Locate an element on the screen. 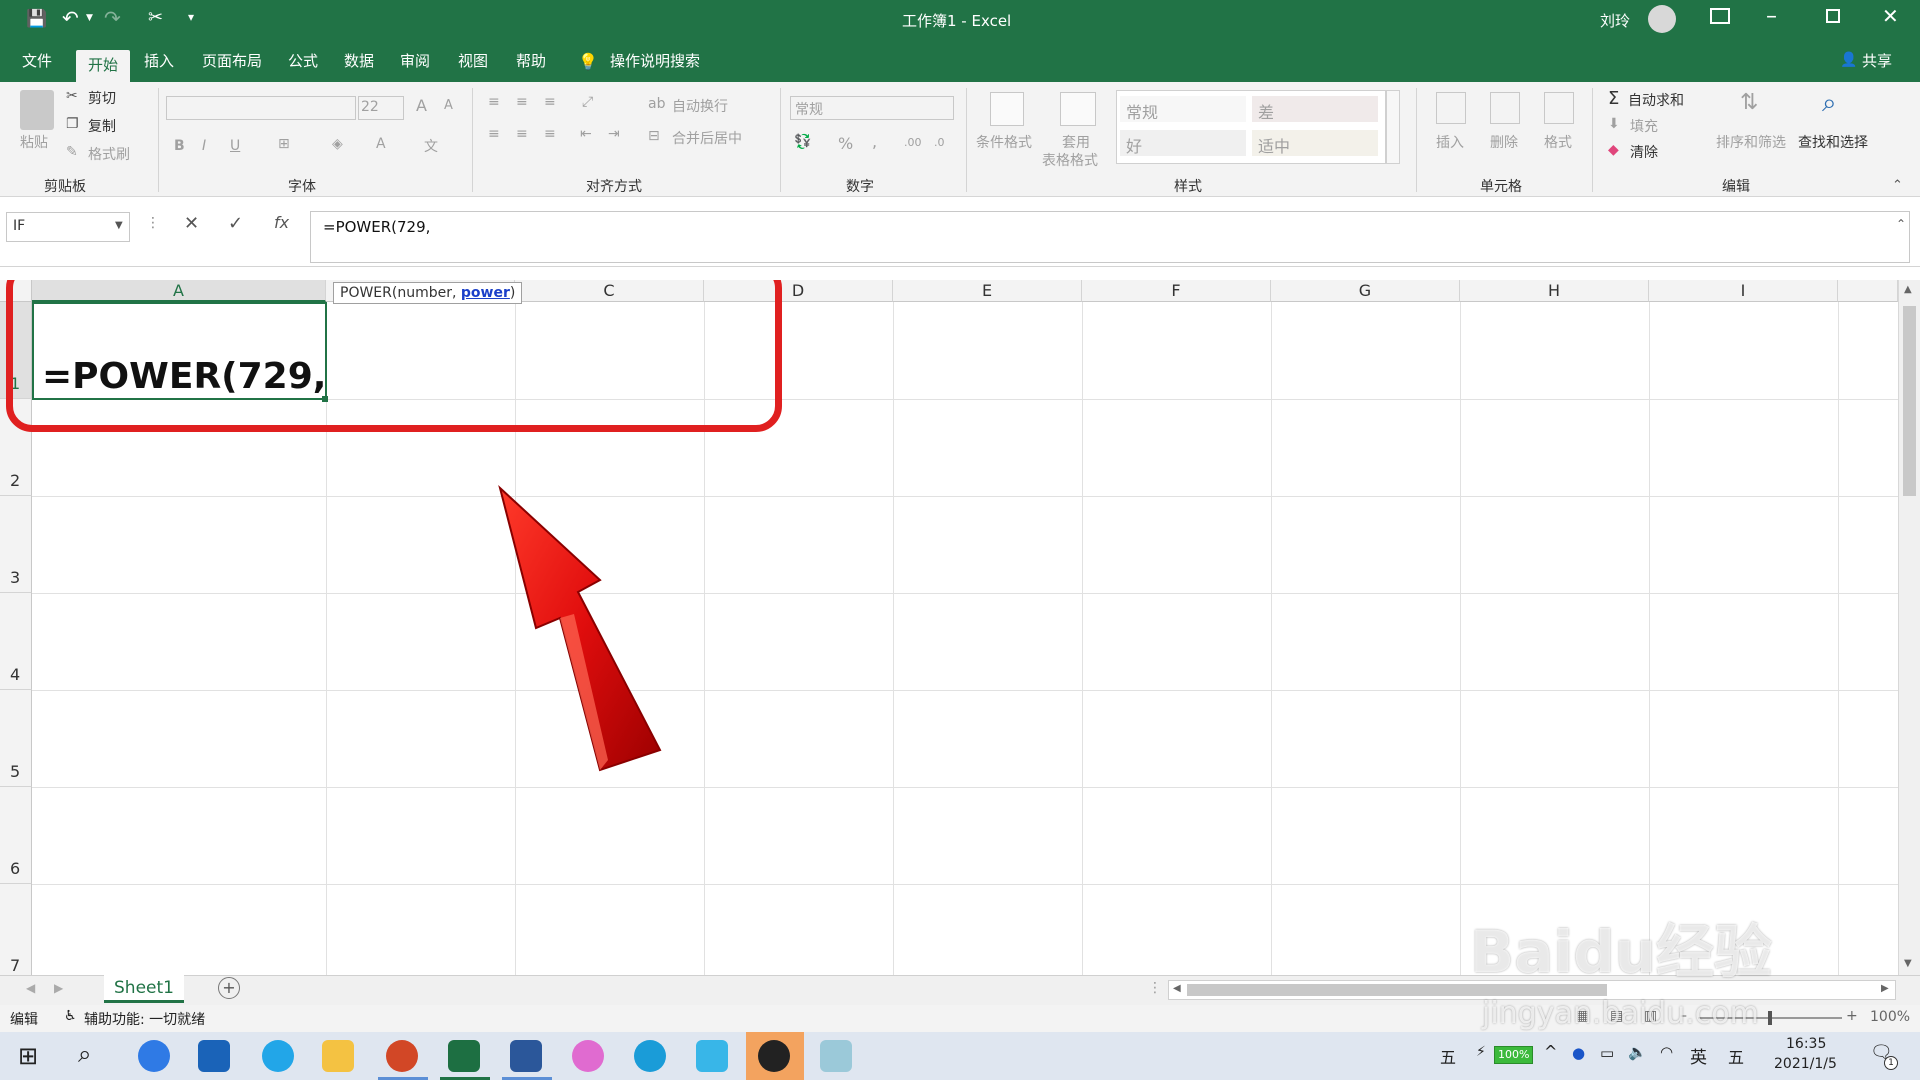 Image resolution: width=1920 pixels, height=1080 pixels. paint-icon is located at coordinates (588, 1056).